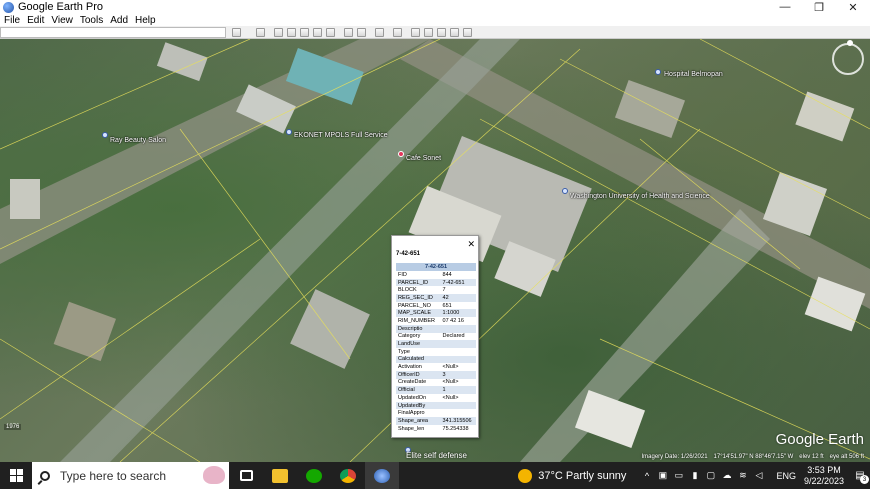 The width and height of the screenshot is (870, 489). I want to click on attribute-value: 1, so click(458, 390).